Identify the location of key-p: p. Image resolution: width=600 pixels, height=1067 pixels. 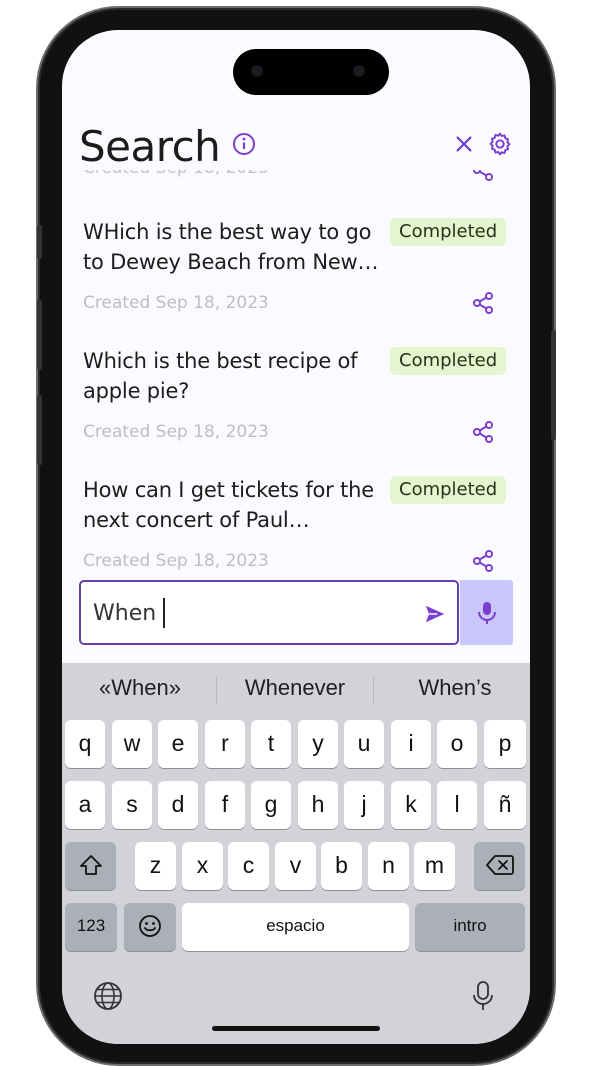
(505, 744).